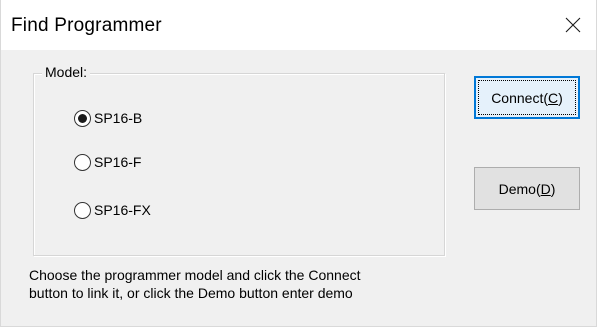  I want to click on radio-dot, so click(82, 118).